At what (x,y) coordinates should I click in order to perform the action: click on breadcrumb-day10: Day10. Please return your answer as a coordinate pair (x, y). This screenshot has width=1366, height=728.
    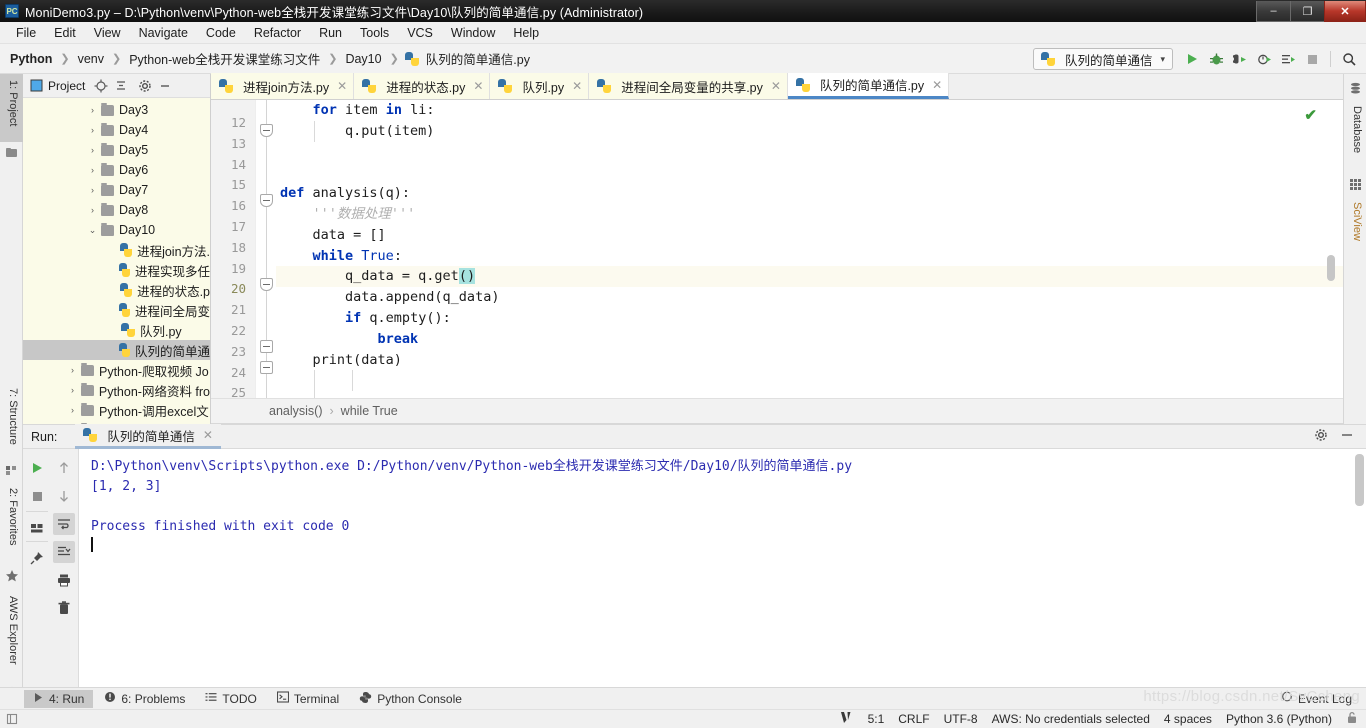
    Looking at the image, I should click on (363, 59).